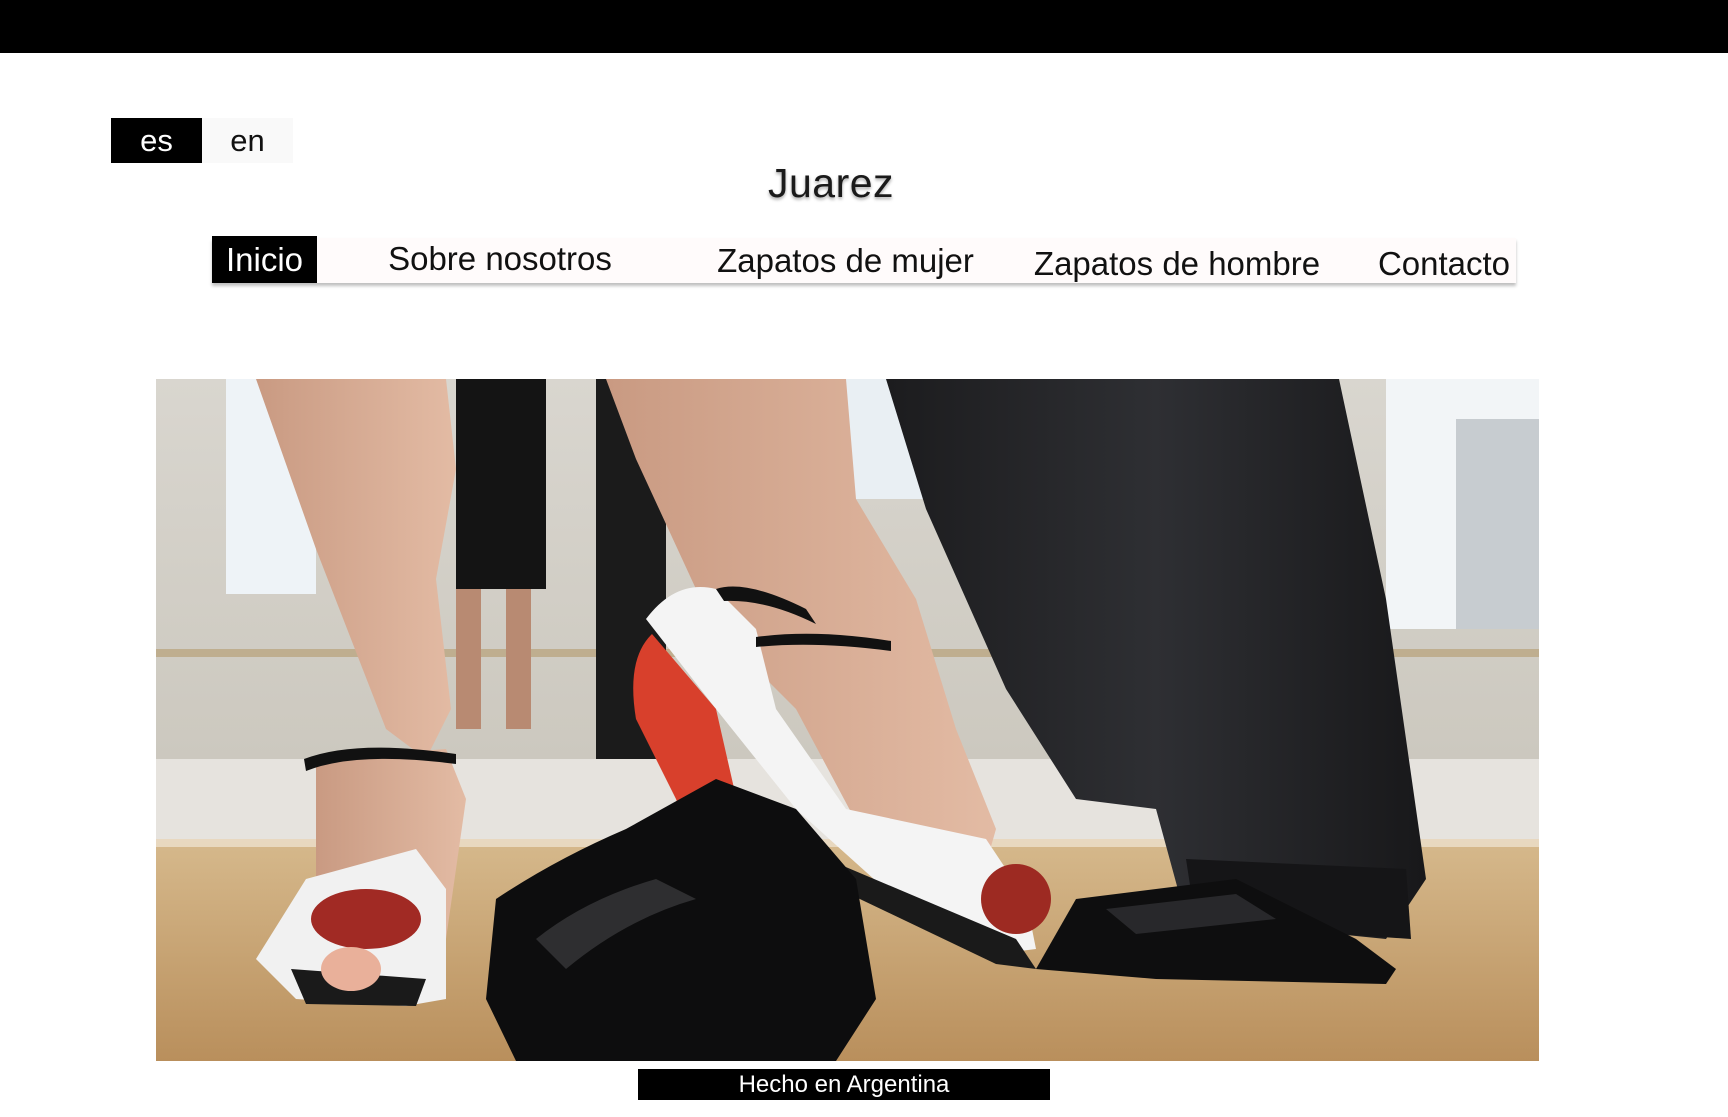 This screenshot has height=1117, width=1728. Describe the element at coordinates (1444, 263) in the screenshot. I see `nav-item-contacto: Contacto` at that location.